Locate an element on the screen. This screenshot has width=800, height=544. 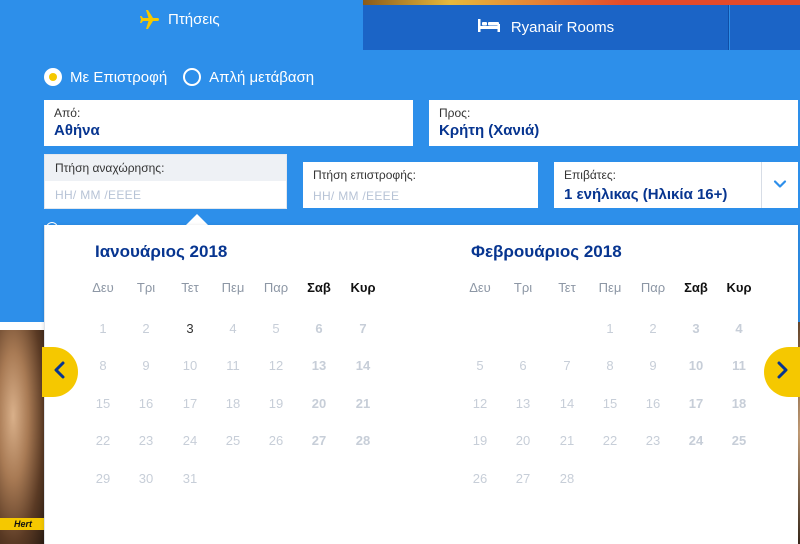
calendar-day: 21 is located at coordinates (567, 440).